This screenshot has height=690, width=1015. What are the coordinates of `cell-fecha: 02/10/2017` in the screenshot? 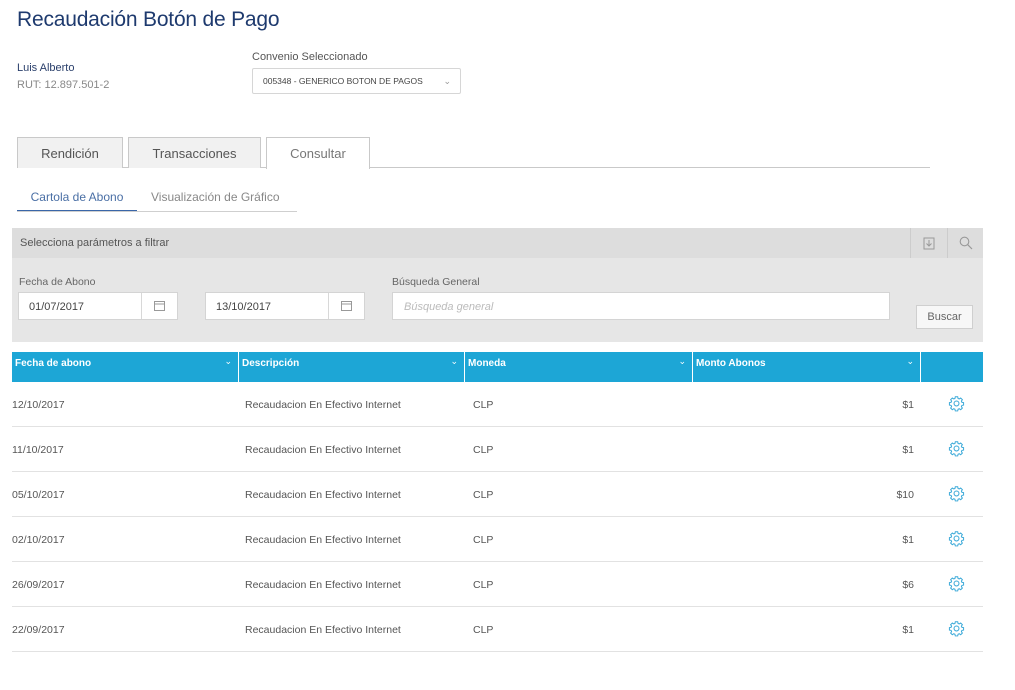 It's located at (38, 540).